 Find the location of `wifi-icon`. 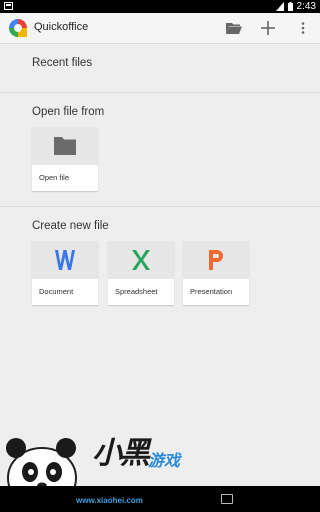

wifi-icon is located at coordinates (279, 6).